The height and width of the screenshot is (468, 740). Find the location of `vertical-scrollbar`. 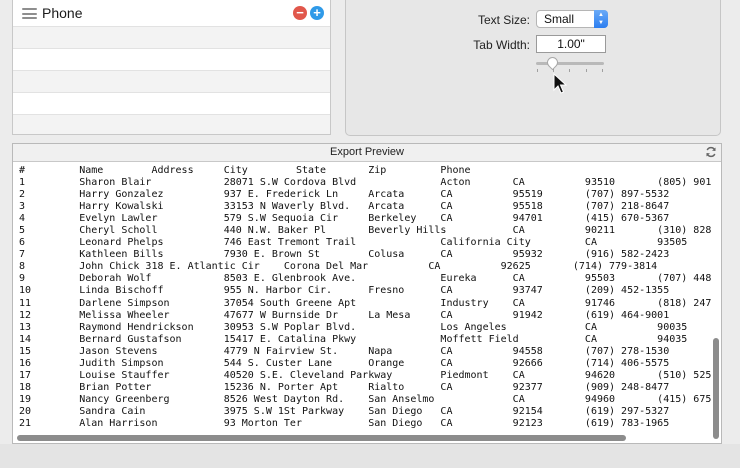

vertical-scrollbar is located at coordinates (716, 388).